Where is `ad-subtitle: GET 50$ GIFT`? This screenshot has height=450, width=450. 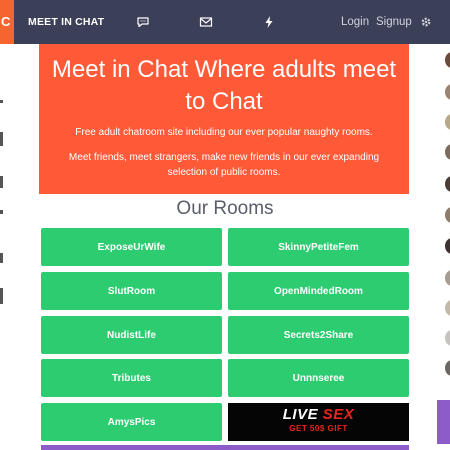
ad-subtitle: GET 50$ GIFT is located at coordinates (318, 428).